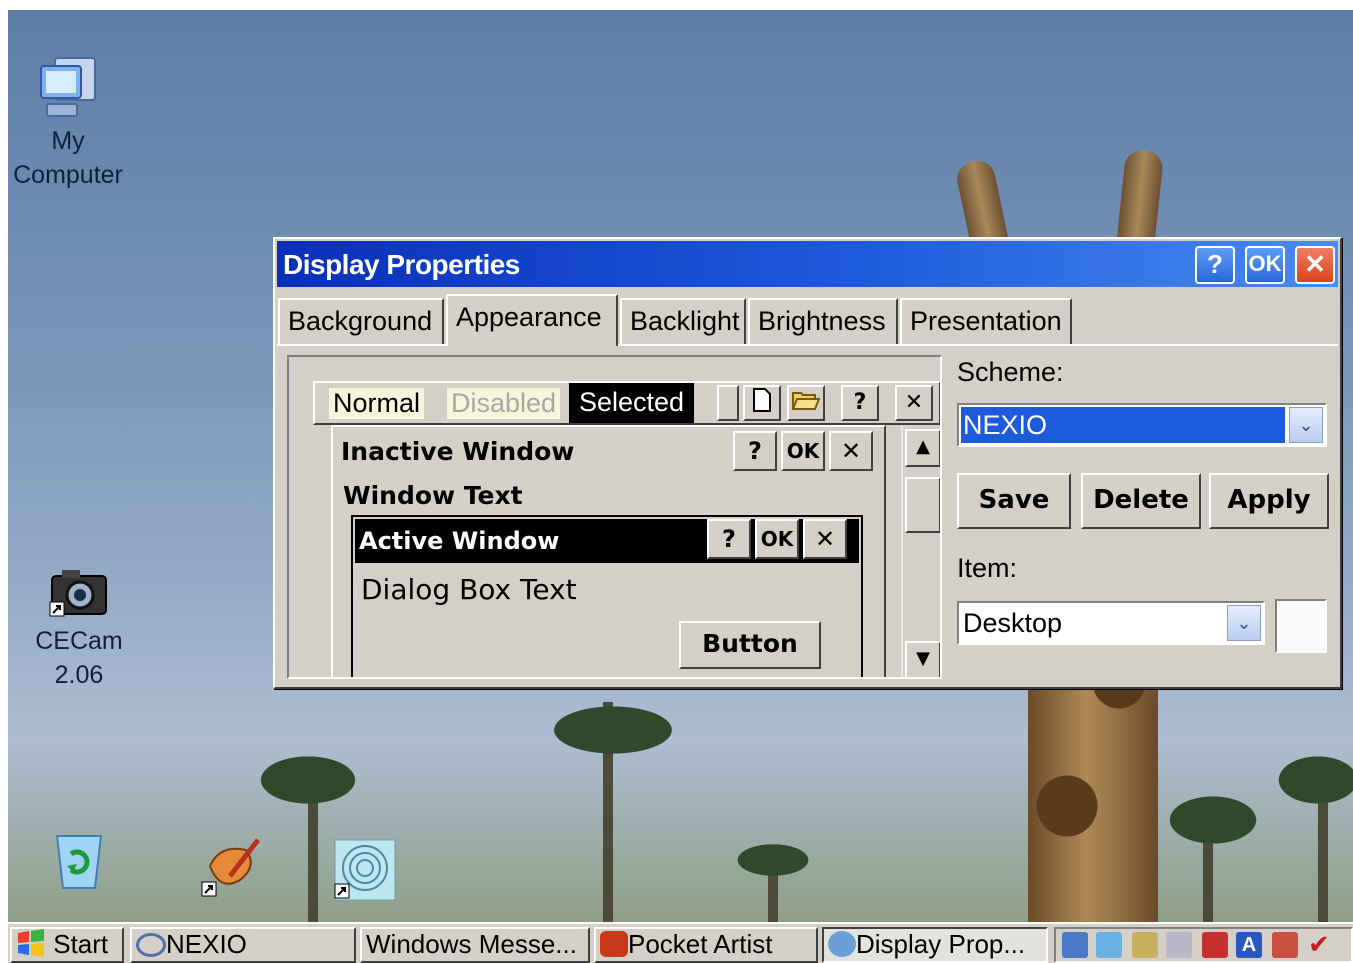  Describe the element at coordinates (459, 541) in the screenshot. I see `active-window-title: Active Window` at that location.